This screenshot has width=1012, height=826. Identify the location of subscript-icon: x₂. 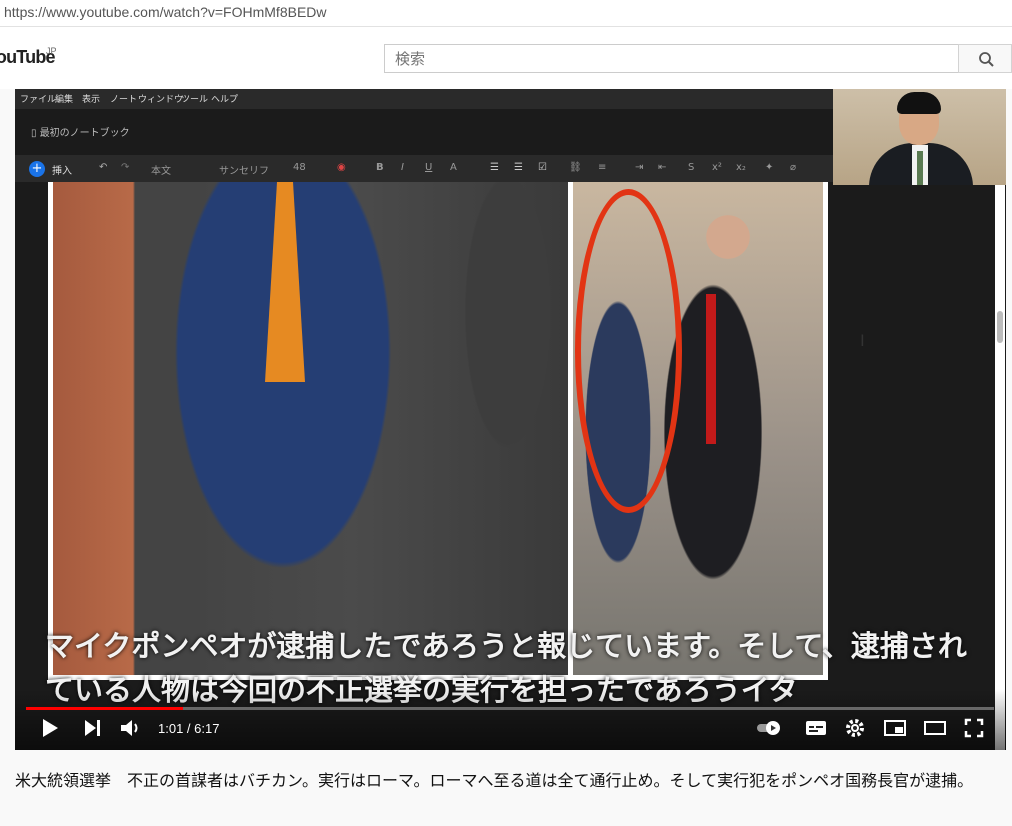
(741, 167).